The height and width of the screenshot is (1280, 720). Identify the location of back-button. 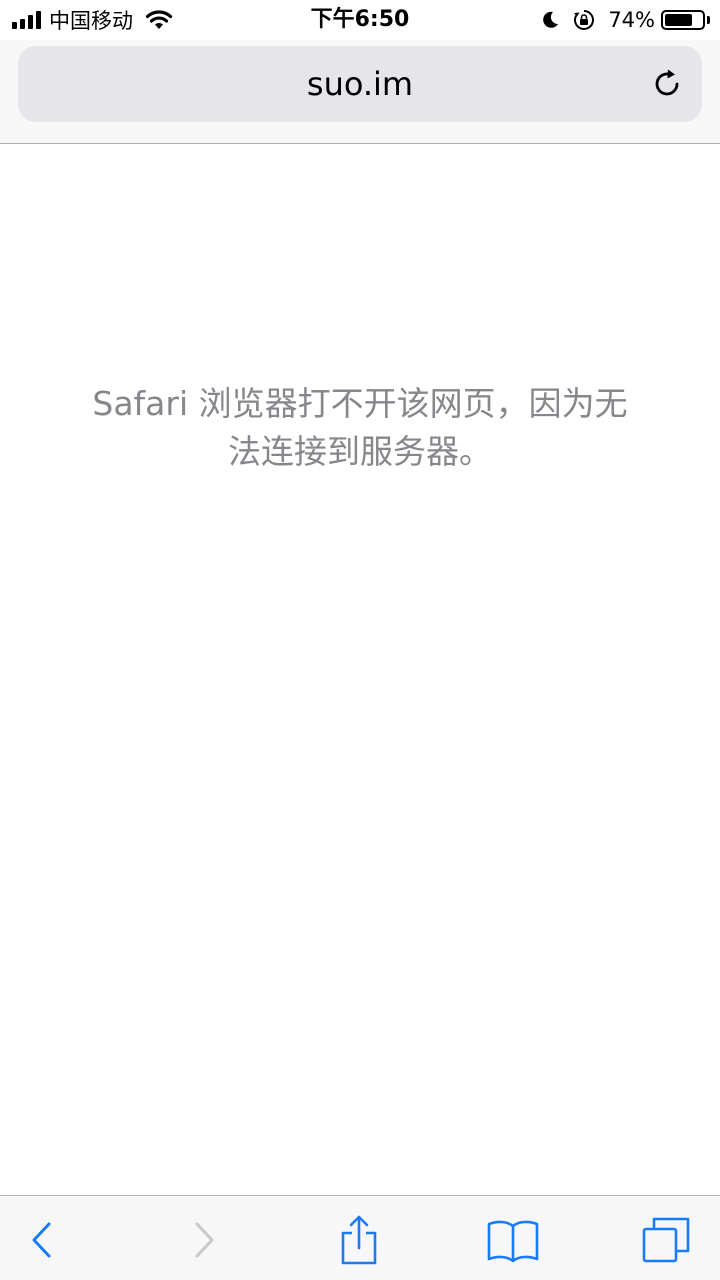
(42, 1240).